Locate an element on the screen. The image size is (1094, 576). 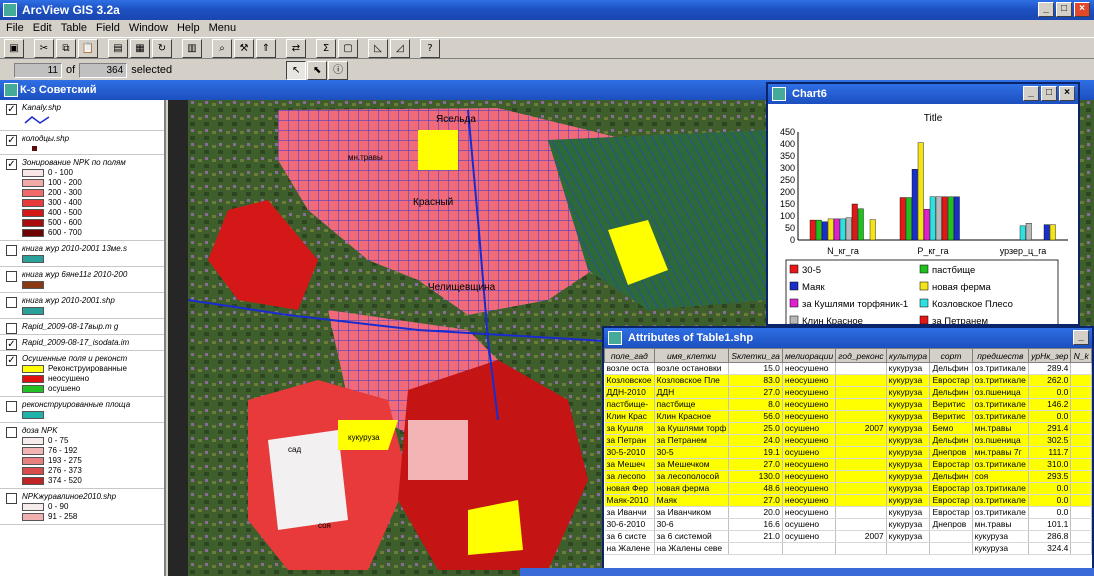
find-icon: ⌕ is located at coordinates (222, 48).